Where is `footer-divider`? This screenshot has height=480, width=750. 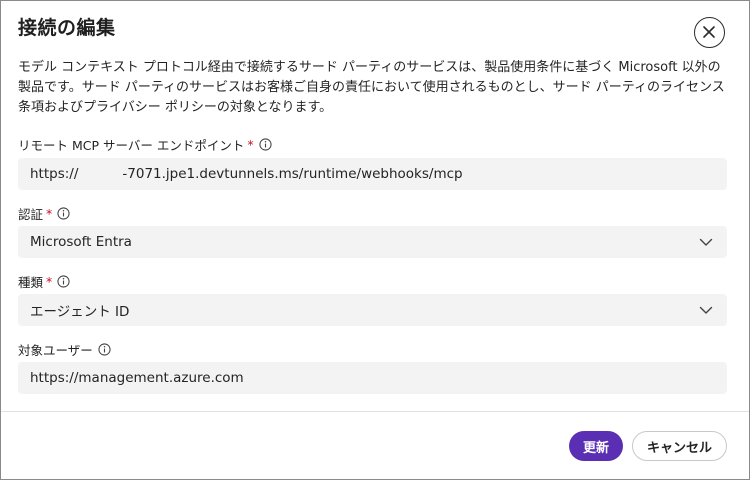 footer-divider is located at coordinates (375, 411).